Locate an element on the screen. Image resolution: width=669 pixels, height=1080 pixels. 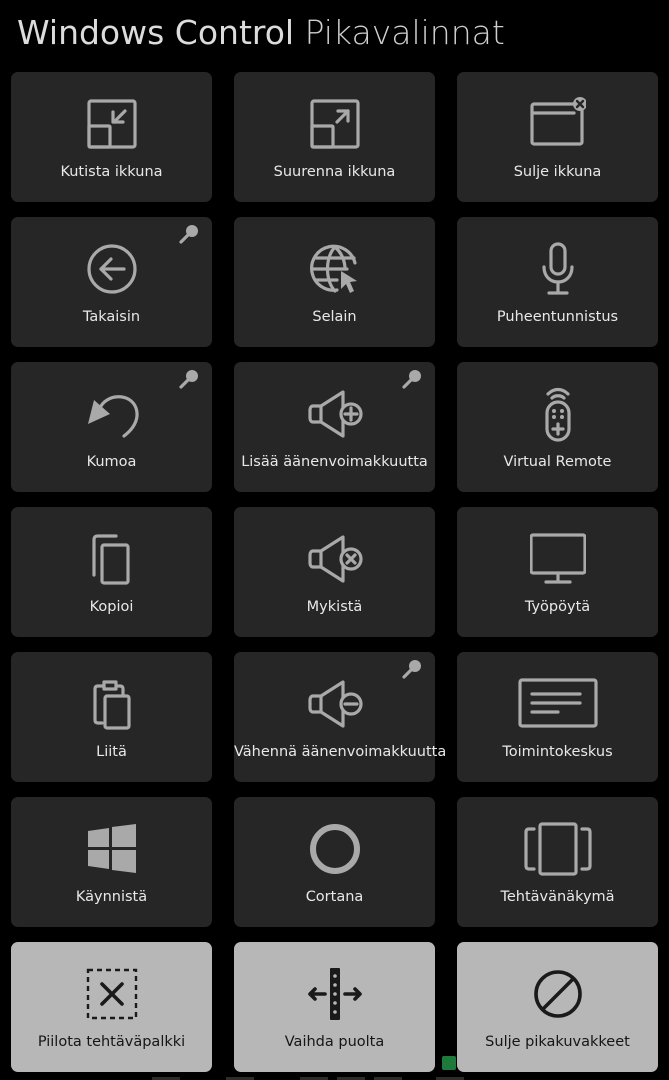
hide-taskbar-button: Piilota tehtäväpalkki is located at coordinates (111, 1007).